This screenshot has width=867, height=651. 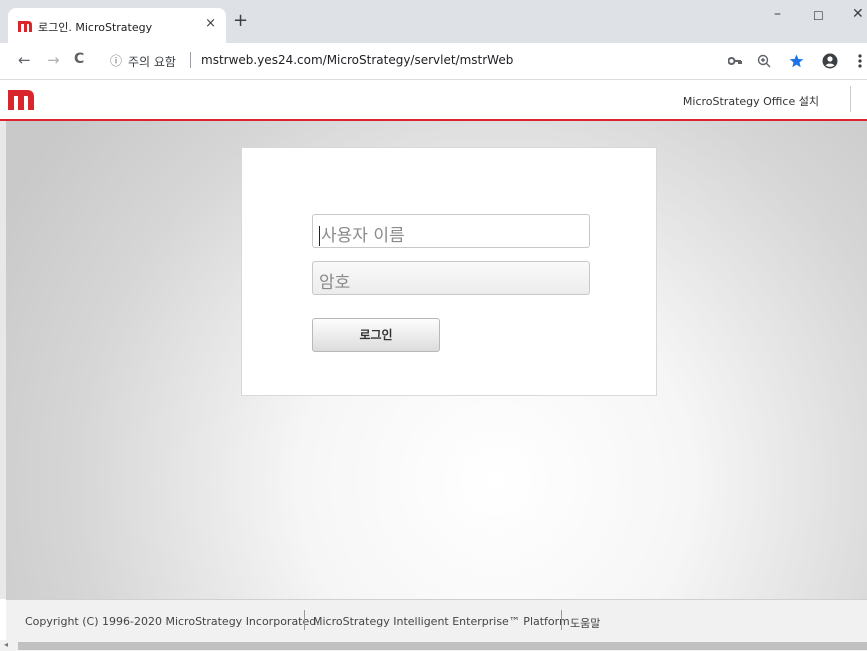 I want to click on header-divider, so click(x=850, y=99).